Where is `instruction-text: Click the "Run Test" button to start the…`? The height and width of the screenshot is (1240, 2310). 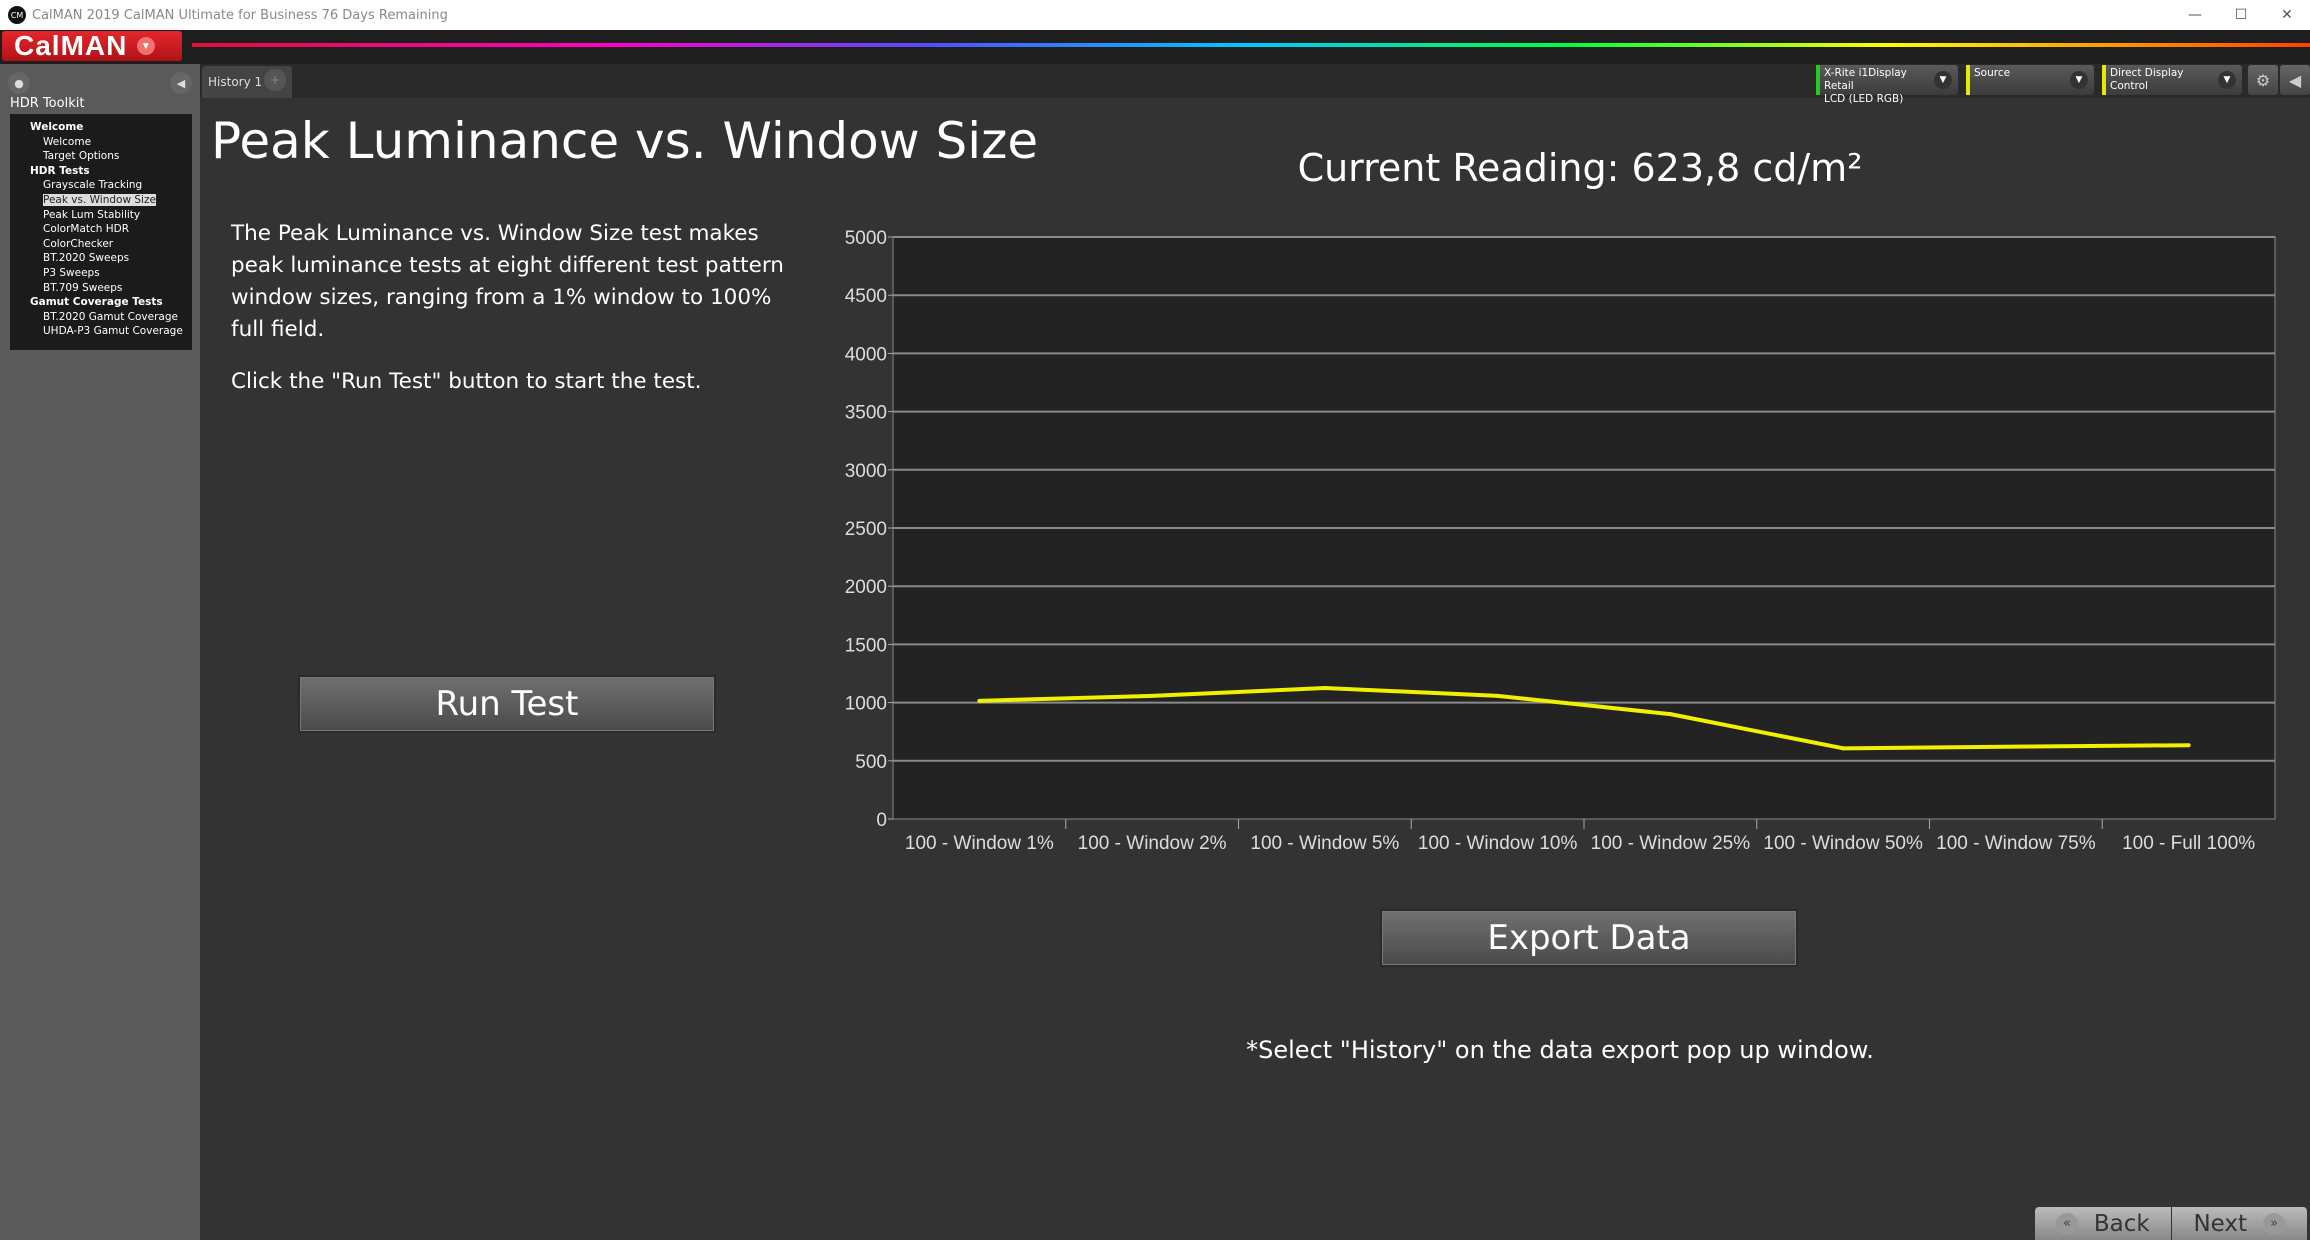
instruction-text: Click the "Run Test" button to start the… is located at coordinates (466, 381).